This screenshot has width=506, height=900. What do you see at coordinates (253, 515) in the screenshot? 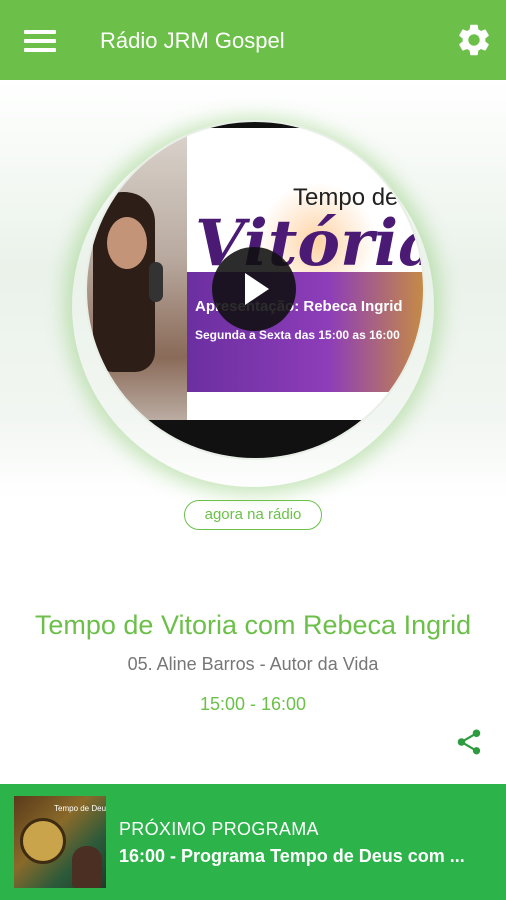
I see `now-on-air-badge: agora na rádio` at bounding box center [253, 515].